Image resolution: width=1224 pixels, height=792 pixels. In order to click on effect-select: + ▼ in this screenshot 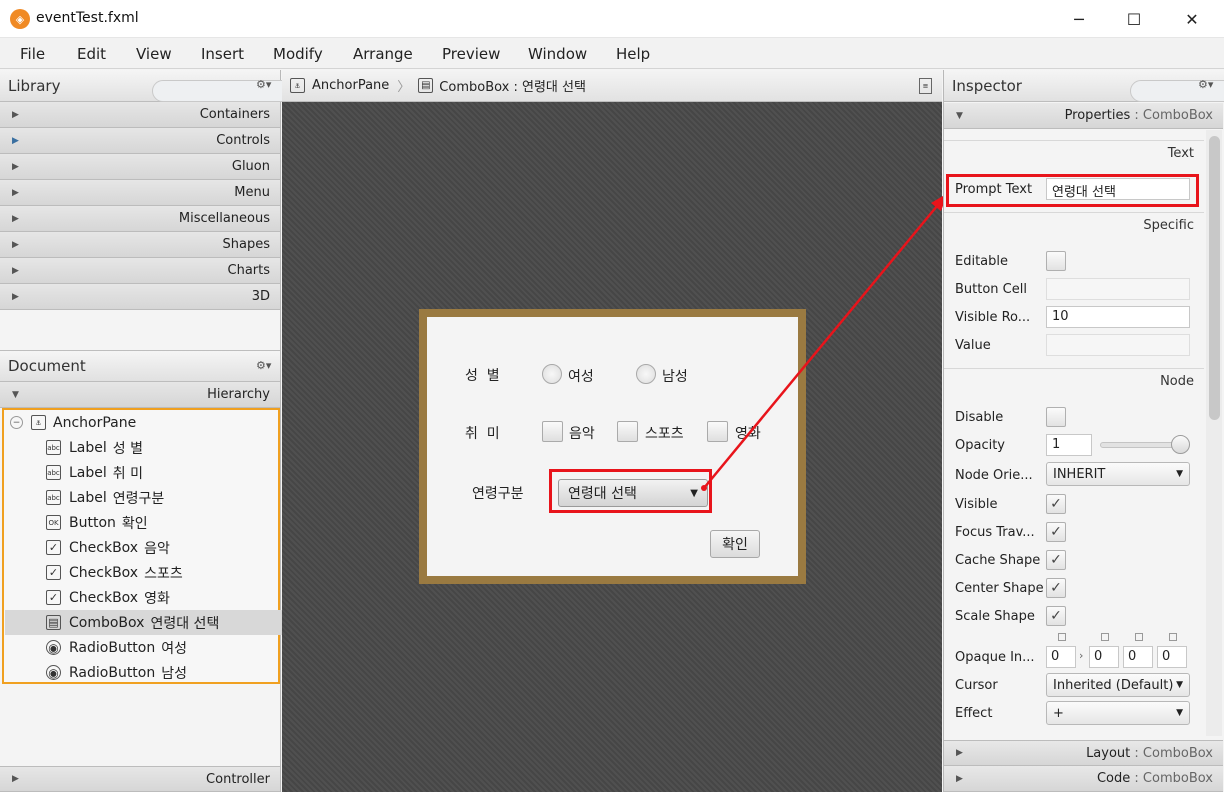, I will do `click(1118, 713)`.